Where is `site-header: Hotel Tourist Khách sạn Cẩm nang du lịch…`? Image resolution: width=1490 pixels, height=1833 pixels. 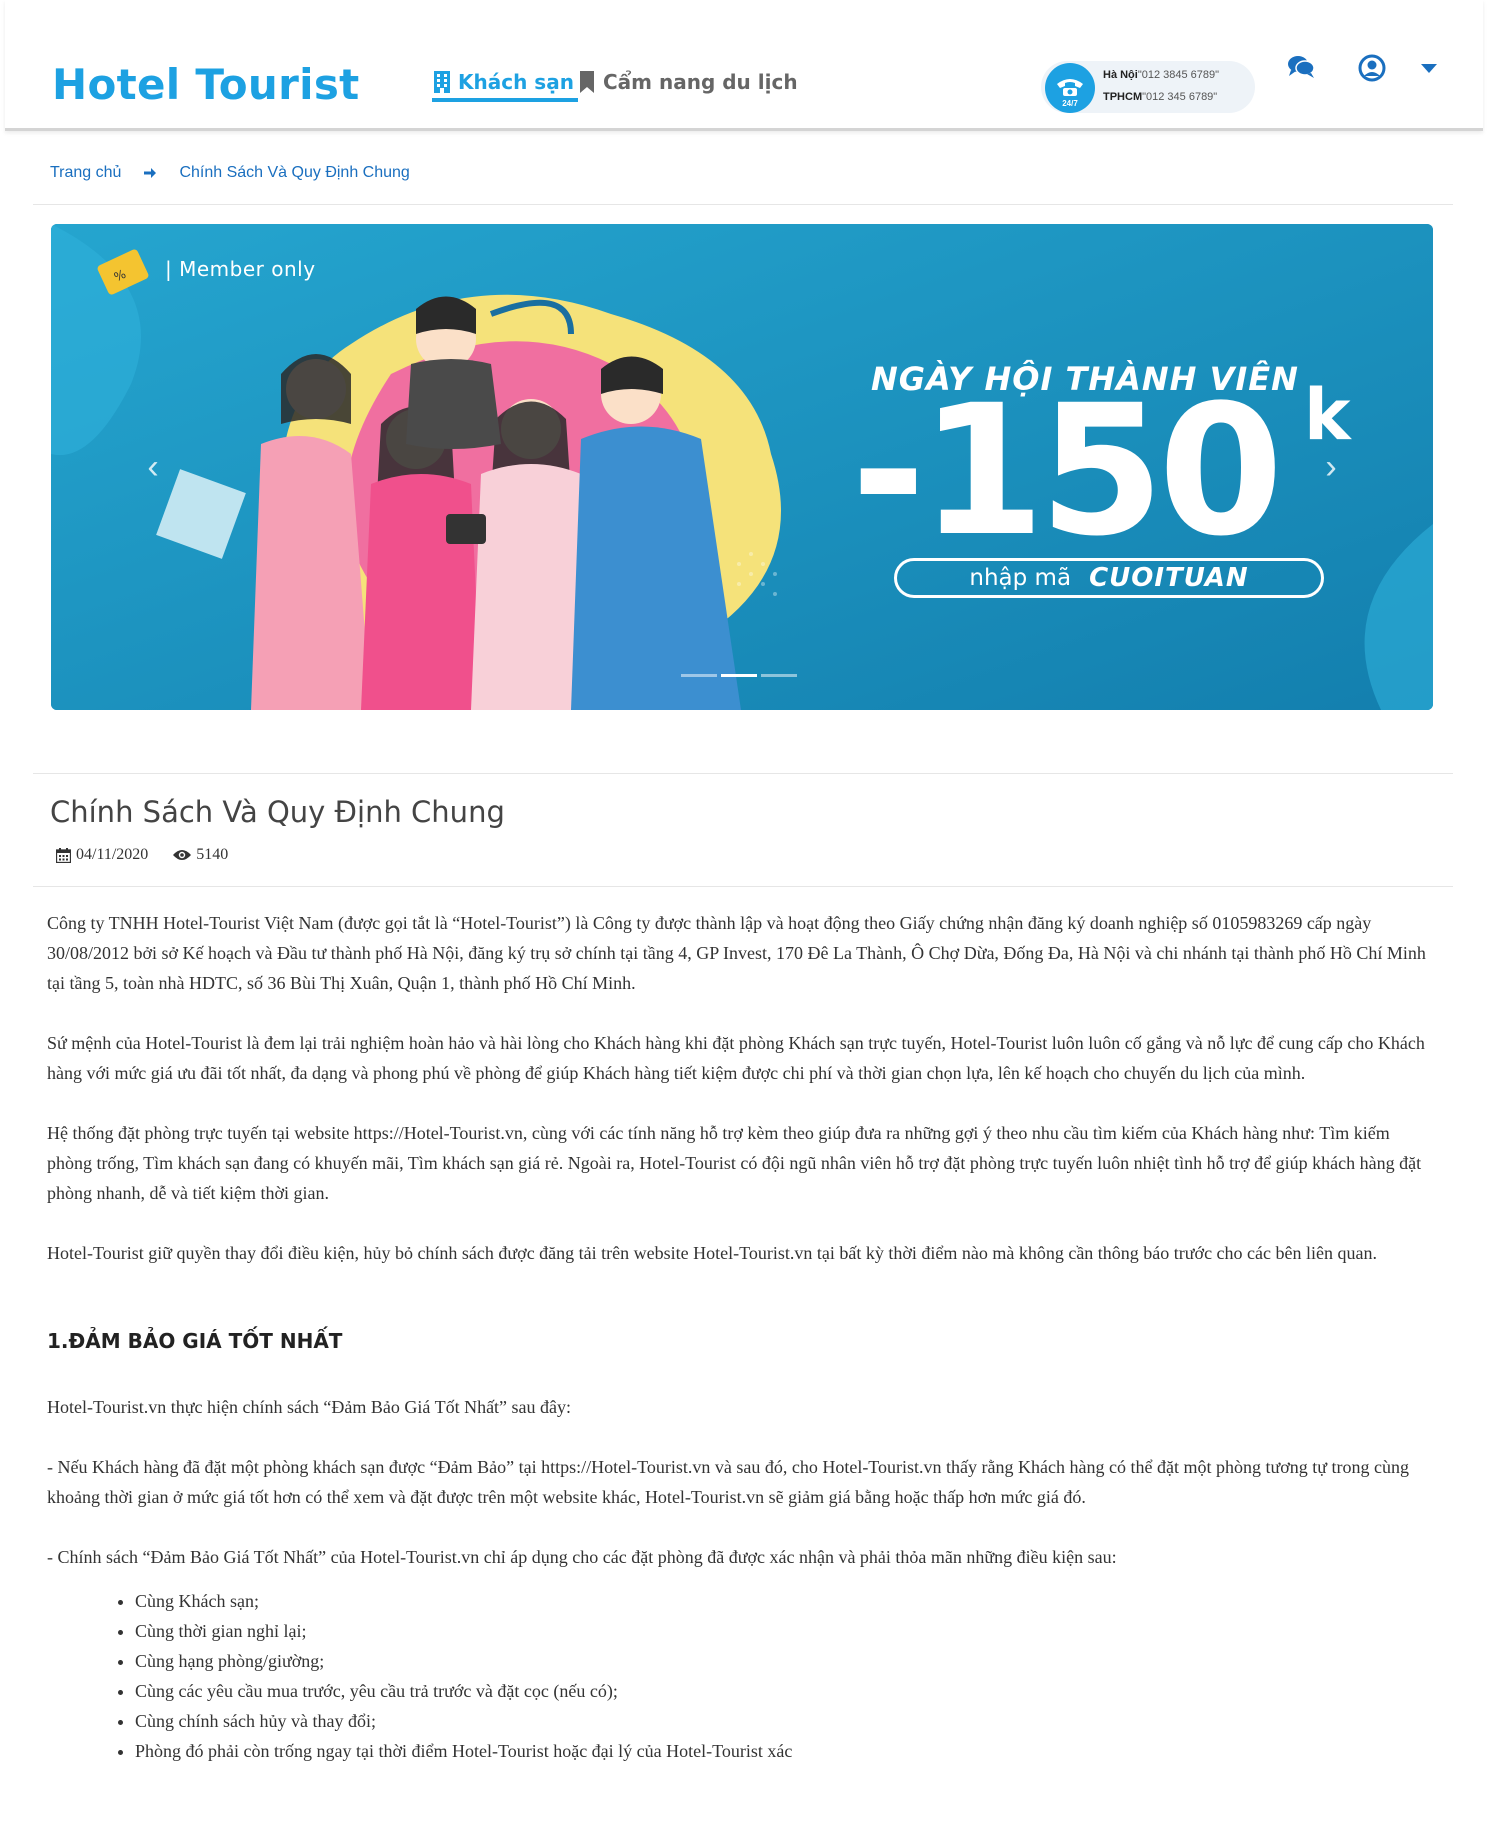
site-header: Hotel Tourist Khách sạn Cẩm nang du lịch… is located at coordinates (744, 65).